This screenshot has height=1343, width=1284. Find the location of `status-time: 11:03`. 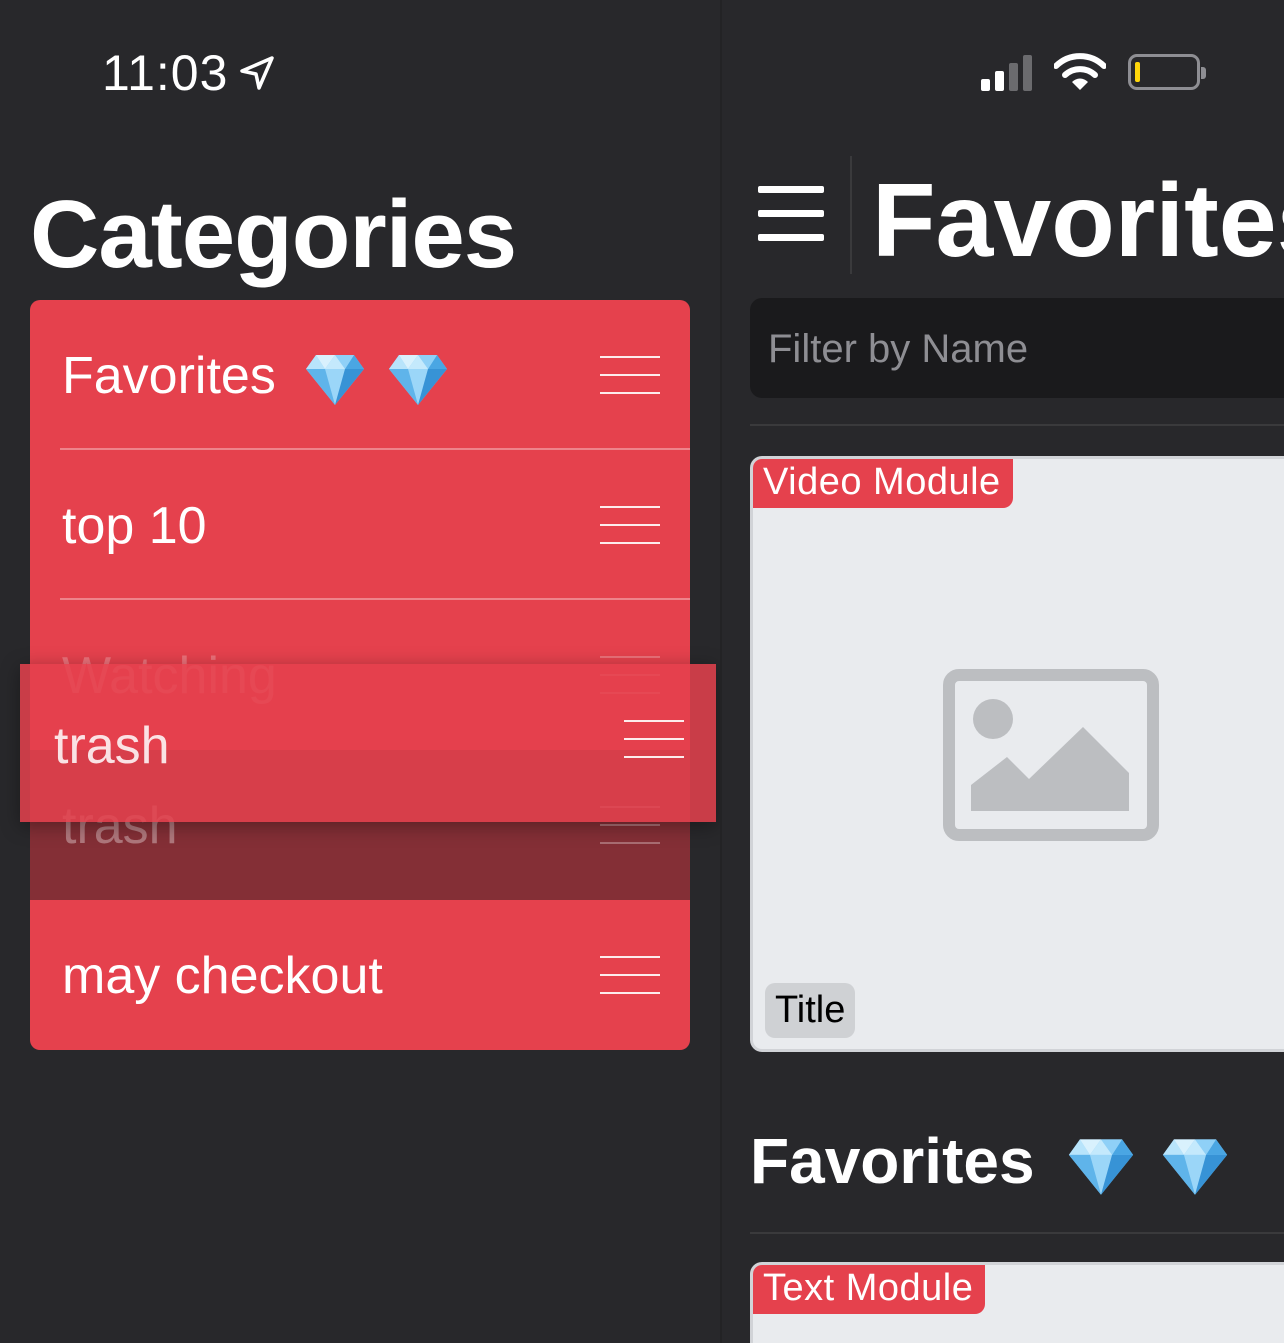

status-time: 11:03 is located at coordinates (189, 73).